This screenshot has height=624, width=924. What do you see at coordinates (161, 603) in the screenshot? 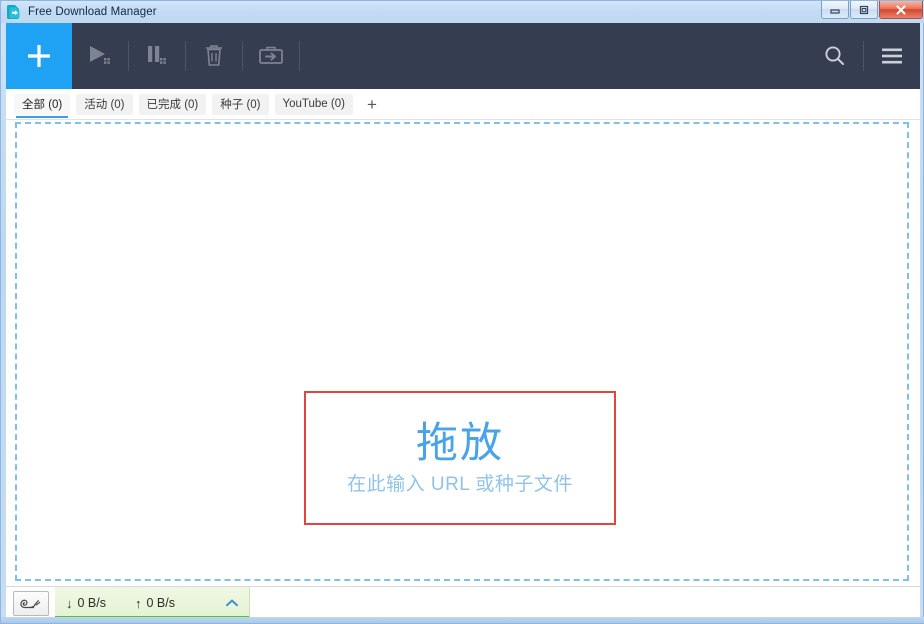
I see `upload-speed-value: 0 B/s` at bounding box center [161, 603].